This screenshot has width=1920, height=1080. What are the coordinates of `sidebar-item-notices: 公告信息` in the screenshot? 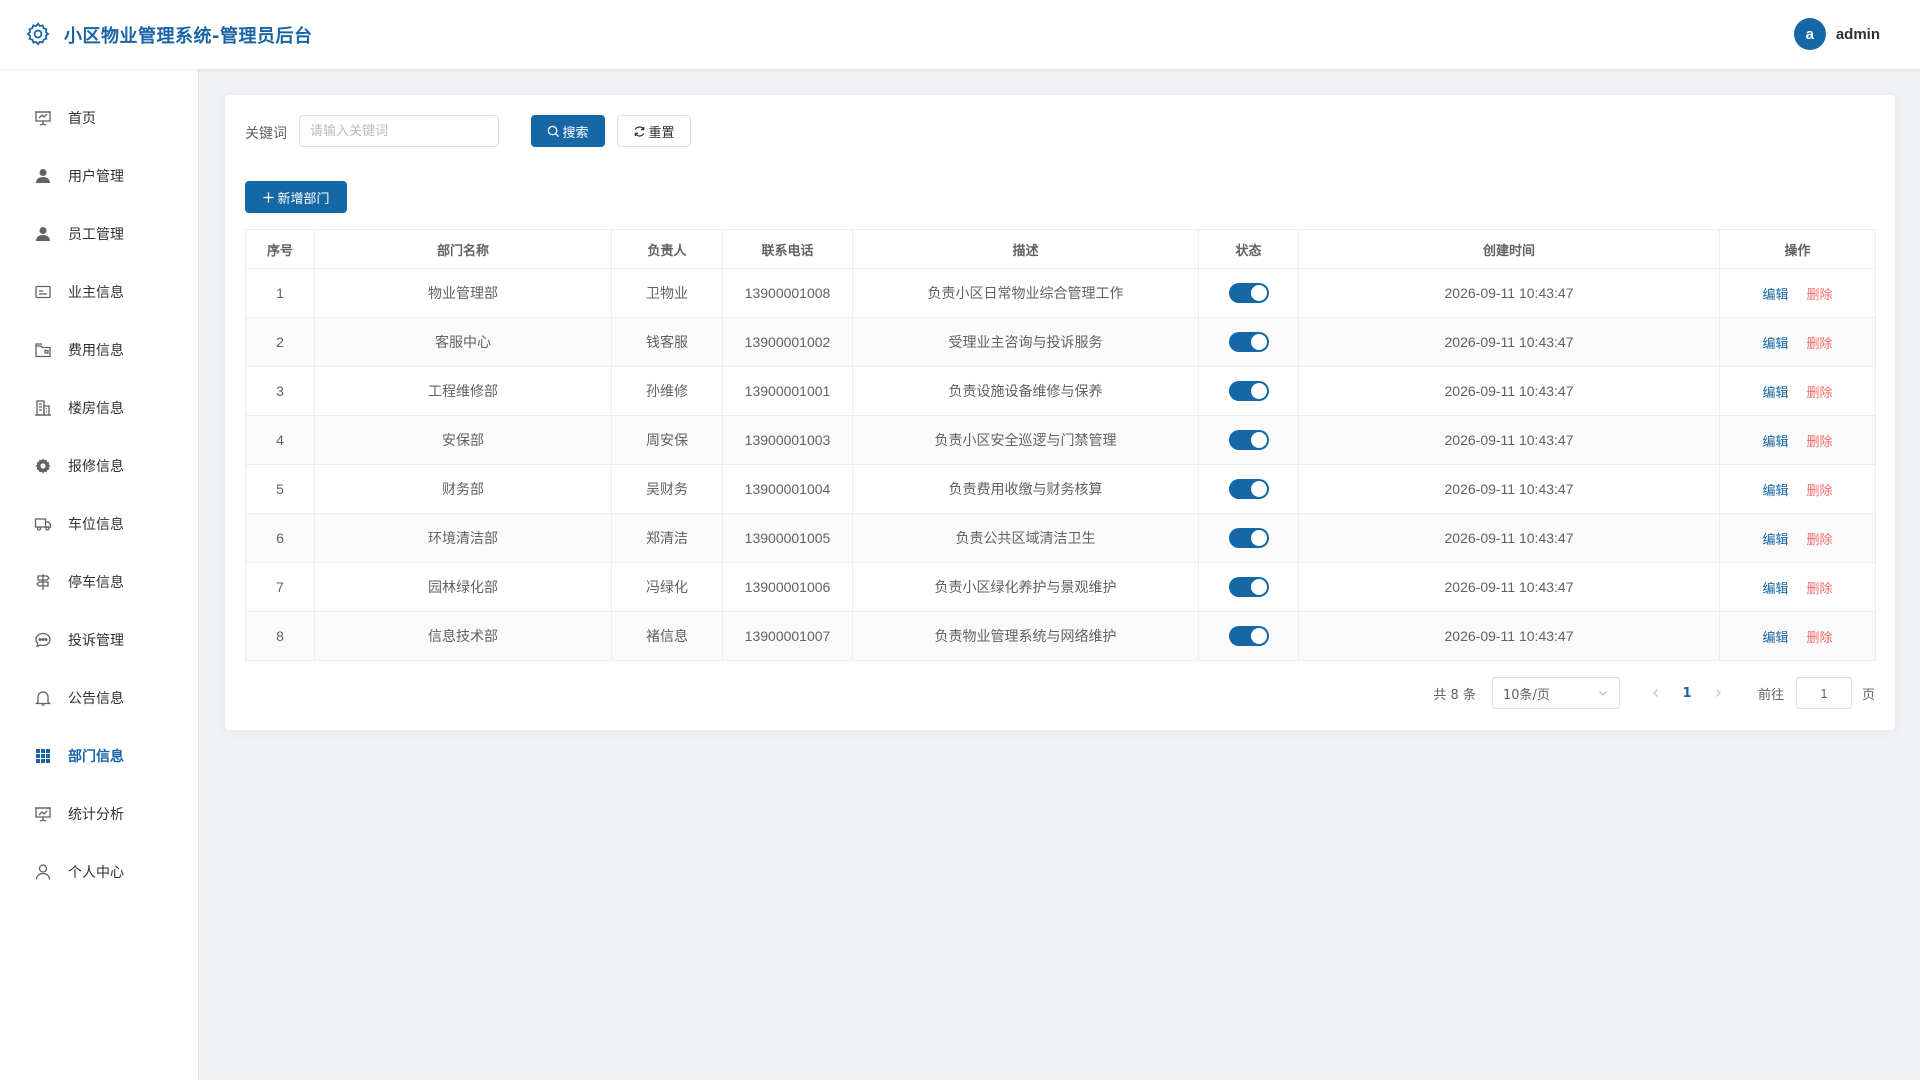 It's located at (99, 698).